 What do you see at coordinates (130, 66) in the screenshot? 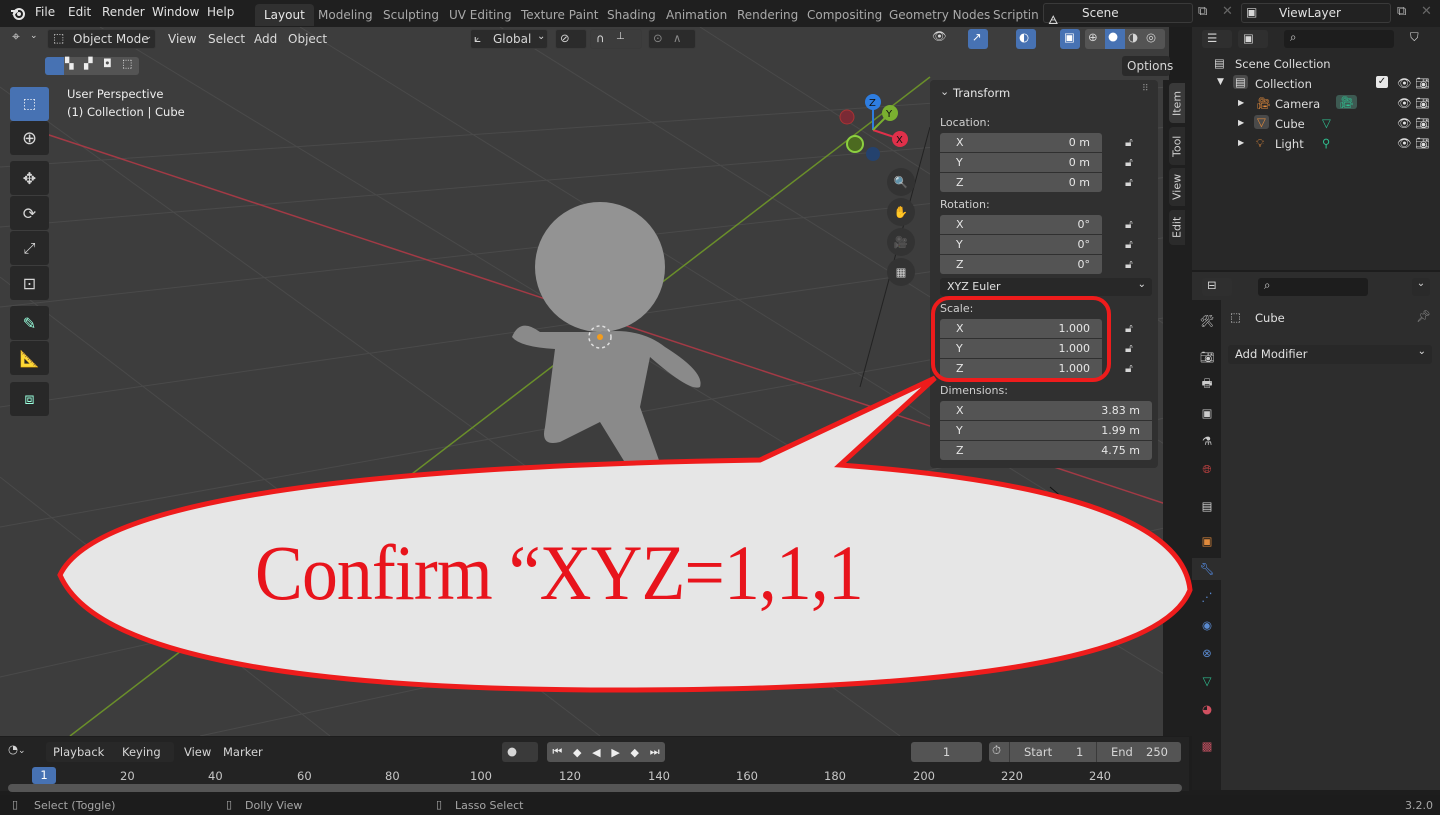
I see `select-intersect-button: ⬚` at bounding box center [130, 66].